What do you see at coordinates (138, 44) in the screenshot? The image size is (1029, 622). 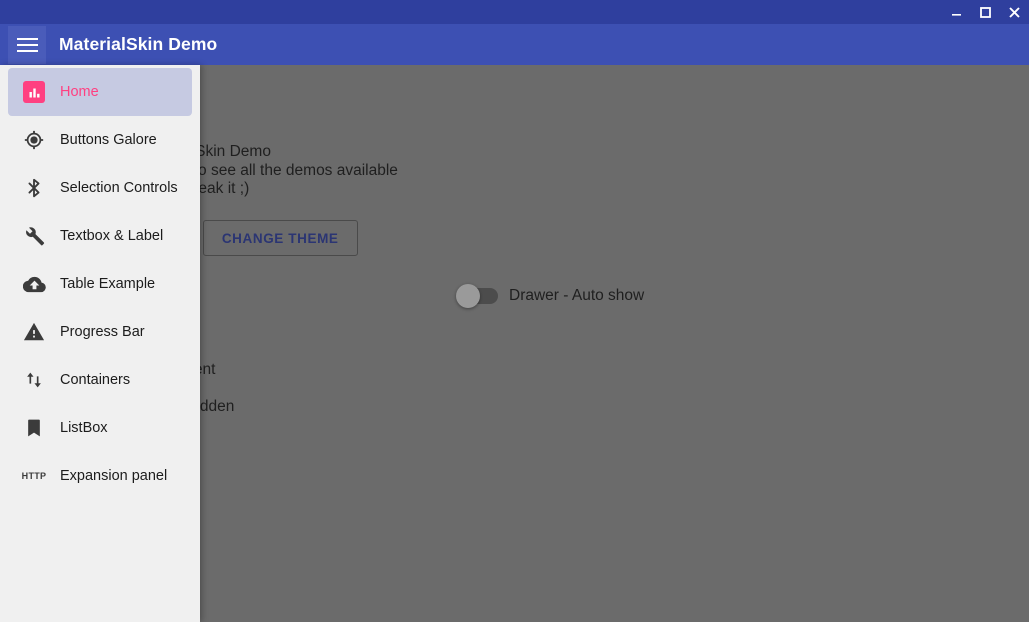 I see `app-title: MaterialSkin Demo` at bounding box center [138, 44].